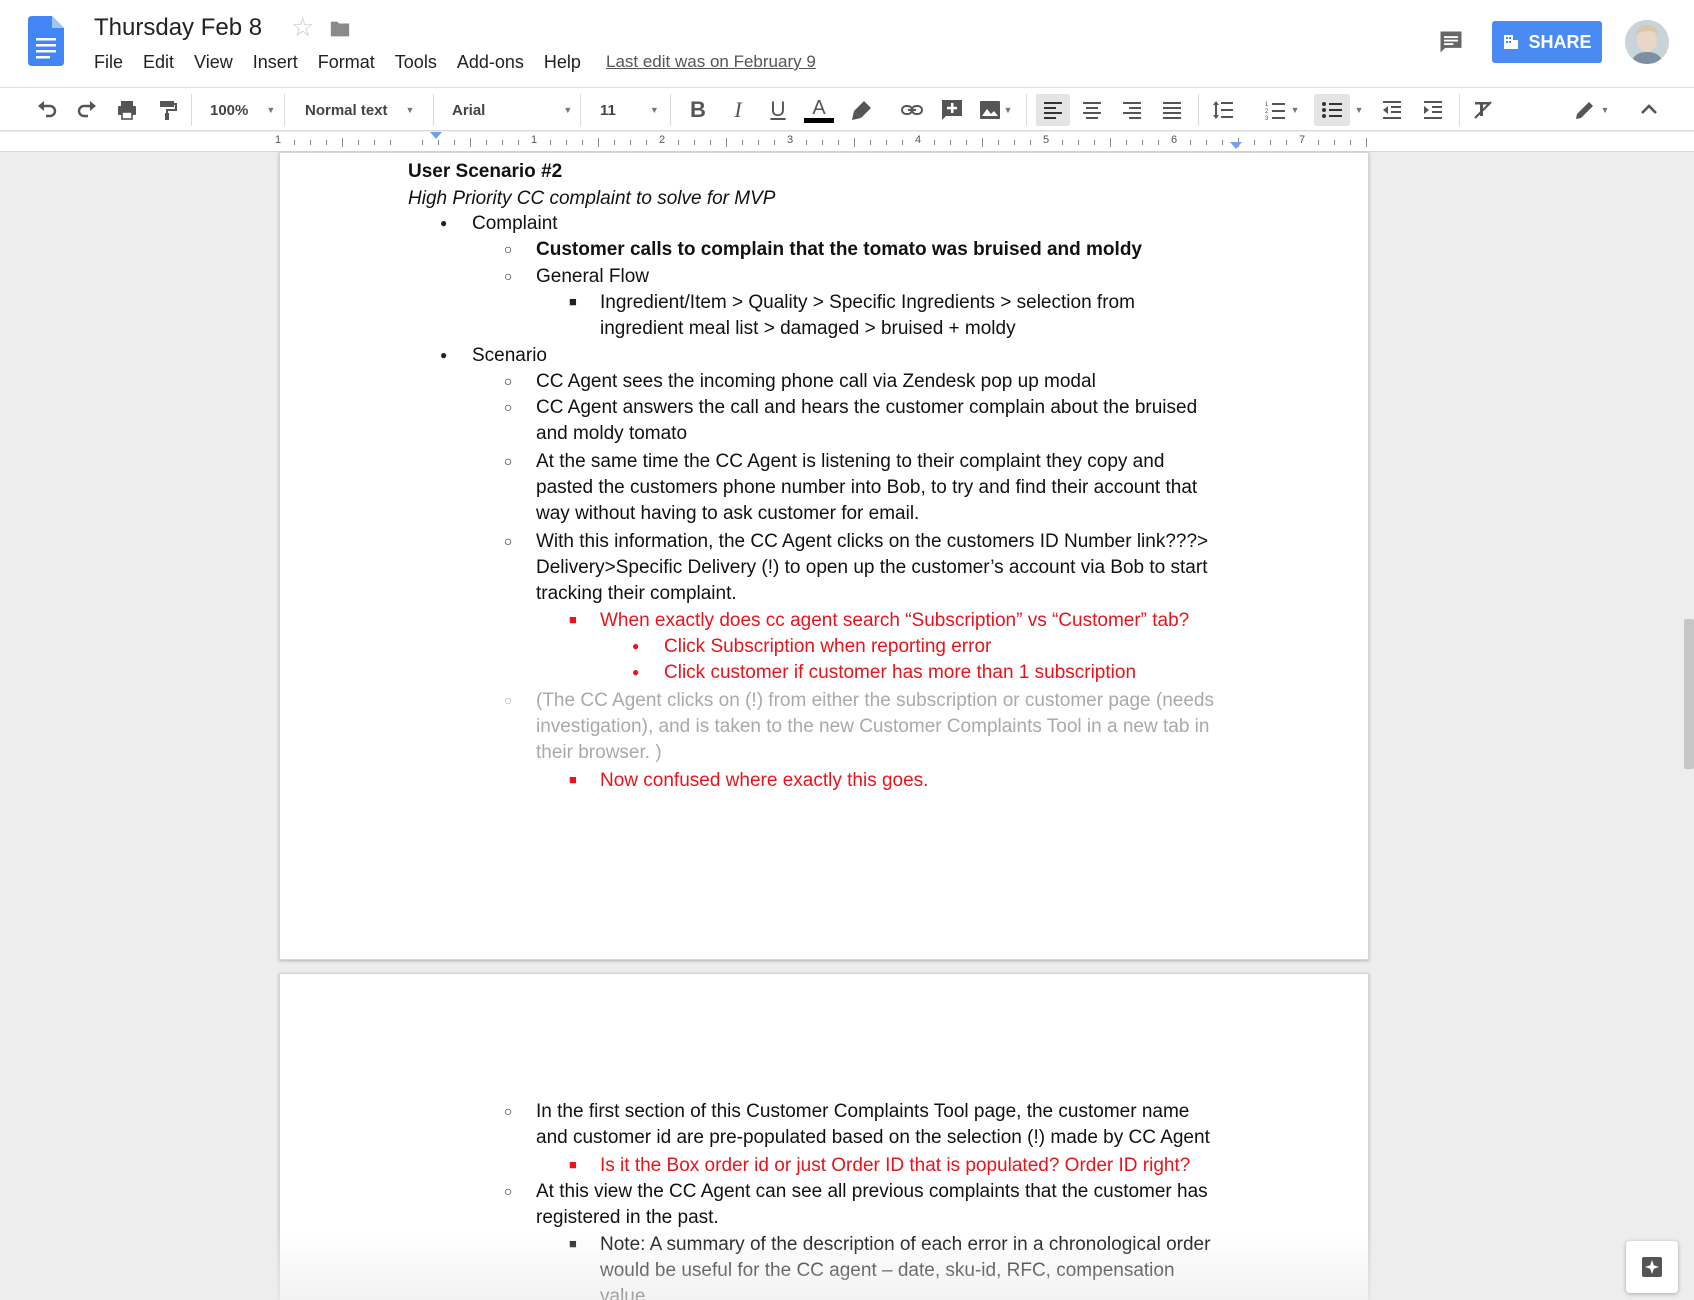 Image resolution: width=1694 pixels, height=1300 pixels. What do you see at coordinates (1053, 110) in the screenshot?
I see `align-left-icon` at bounding box center [1053, 110].